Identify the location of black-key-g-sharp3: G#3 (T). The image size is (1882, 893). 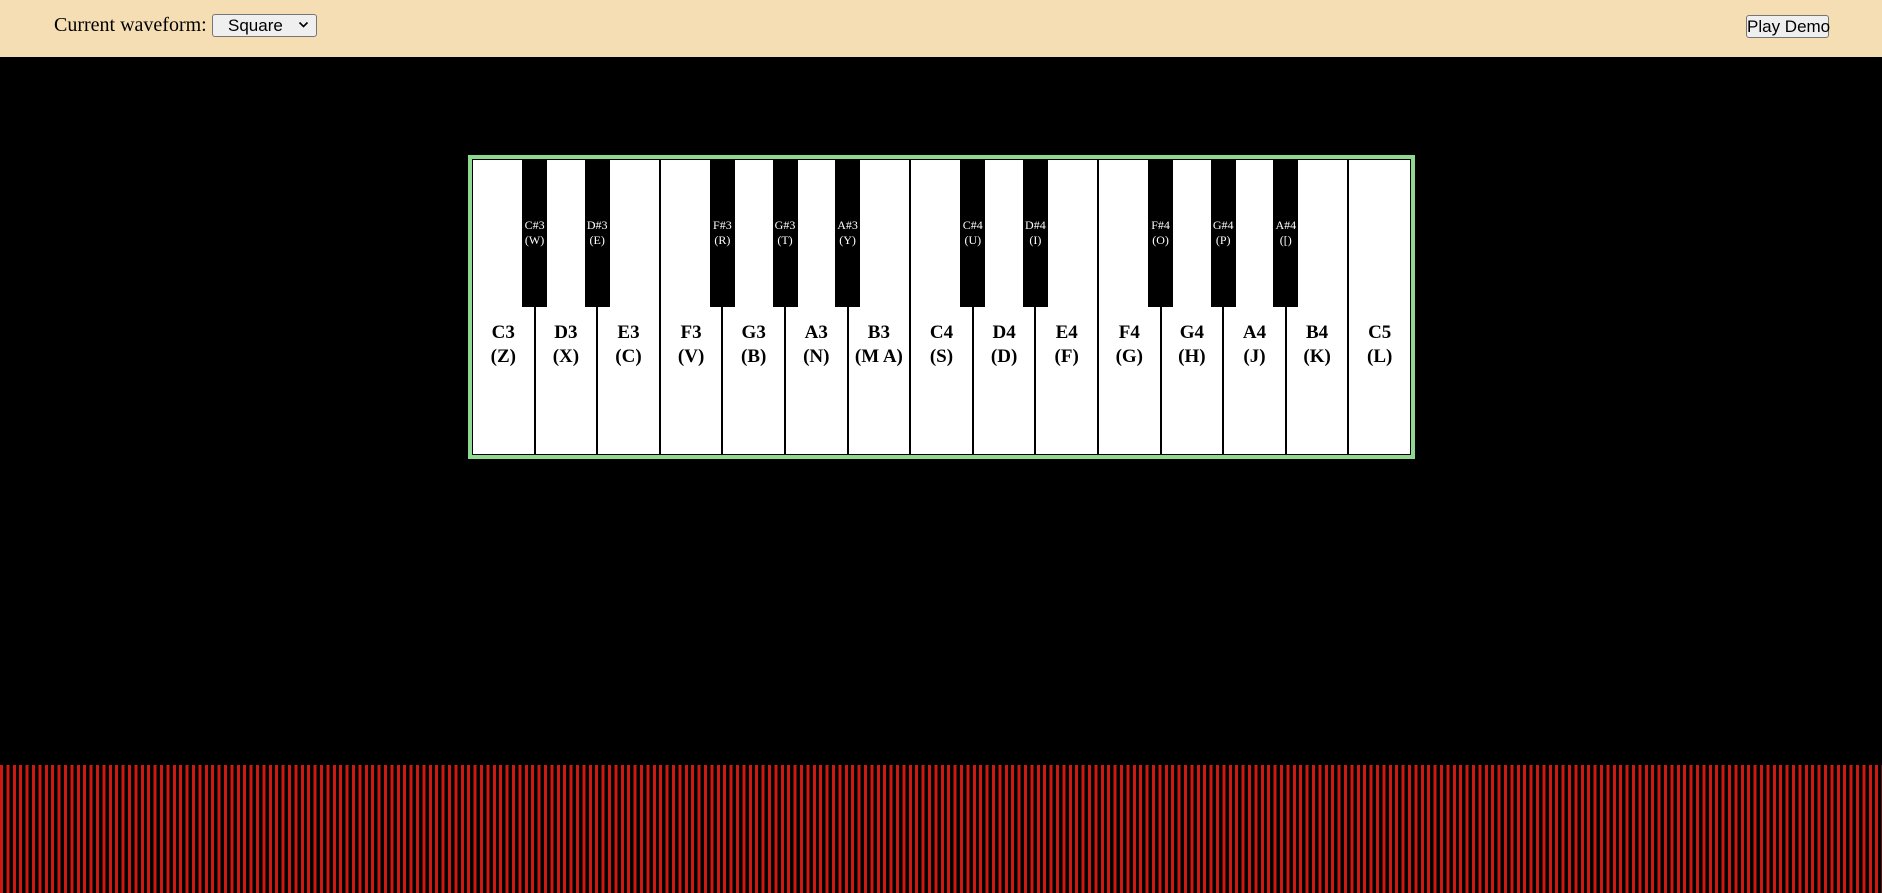
(785, 233).